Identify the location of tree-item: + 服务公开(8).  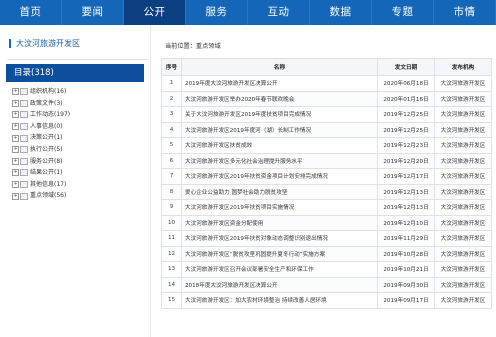
(79, 162).